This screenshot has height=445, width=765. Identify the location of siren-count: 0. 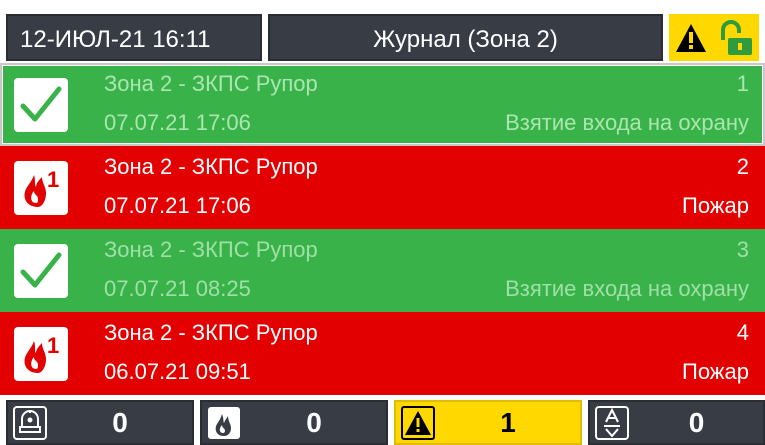
(120, 422).